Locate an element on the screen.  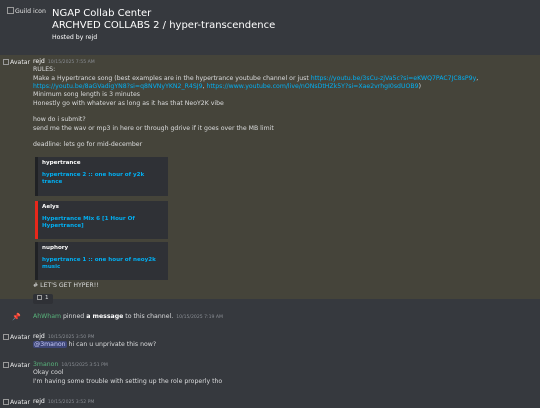
message: Avatar rejd 10/15/2025 3:52 PM is located at coordinates (270, 403).